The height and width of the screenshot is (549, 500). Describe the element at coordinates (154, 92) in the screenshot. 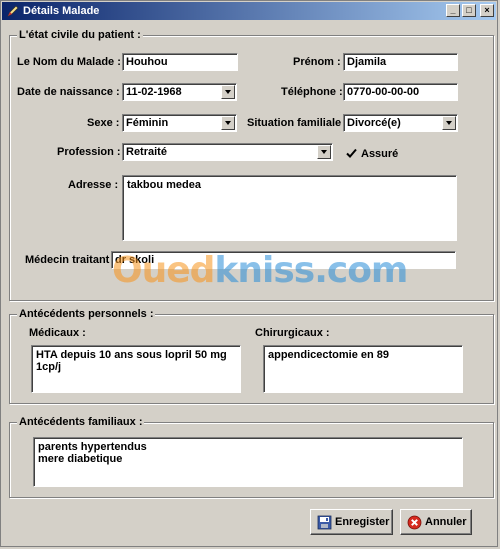

I see `naissance-value: 11-02-1968` at that location.